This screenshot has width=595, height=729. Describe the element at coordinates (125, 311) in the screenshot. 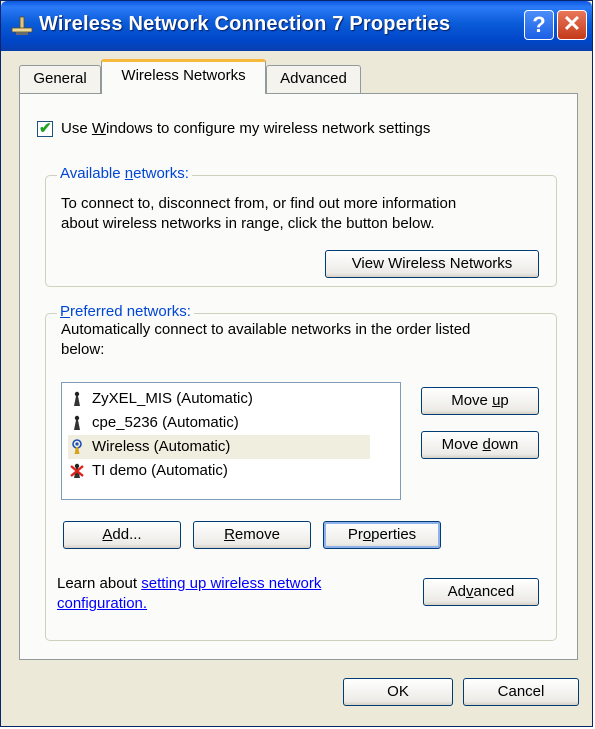

I see `preferred-networks-title: Preferred networks:` at that location.